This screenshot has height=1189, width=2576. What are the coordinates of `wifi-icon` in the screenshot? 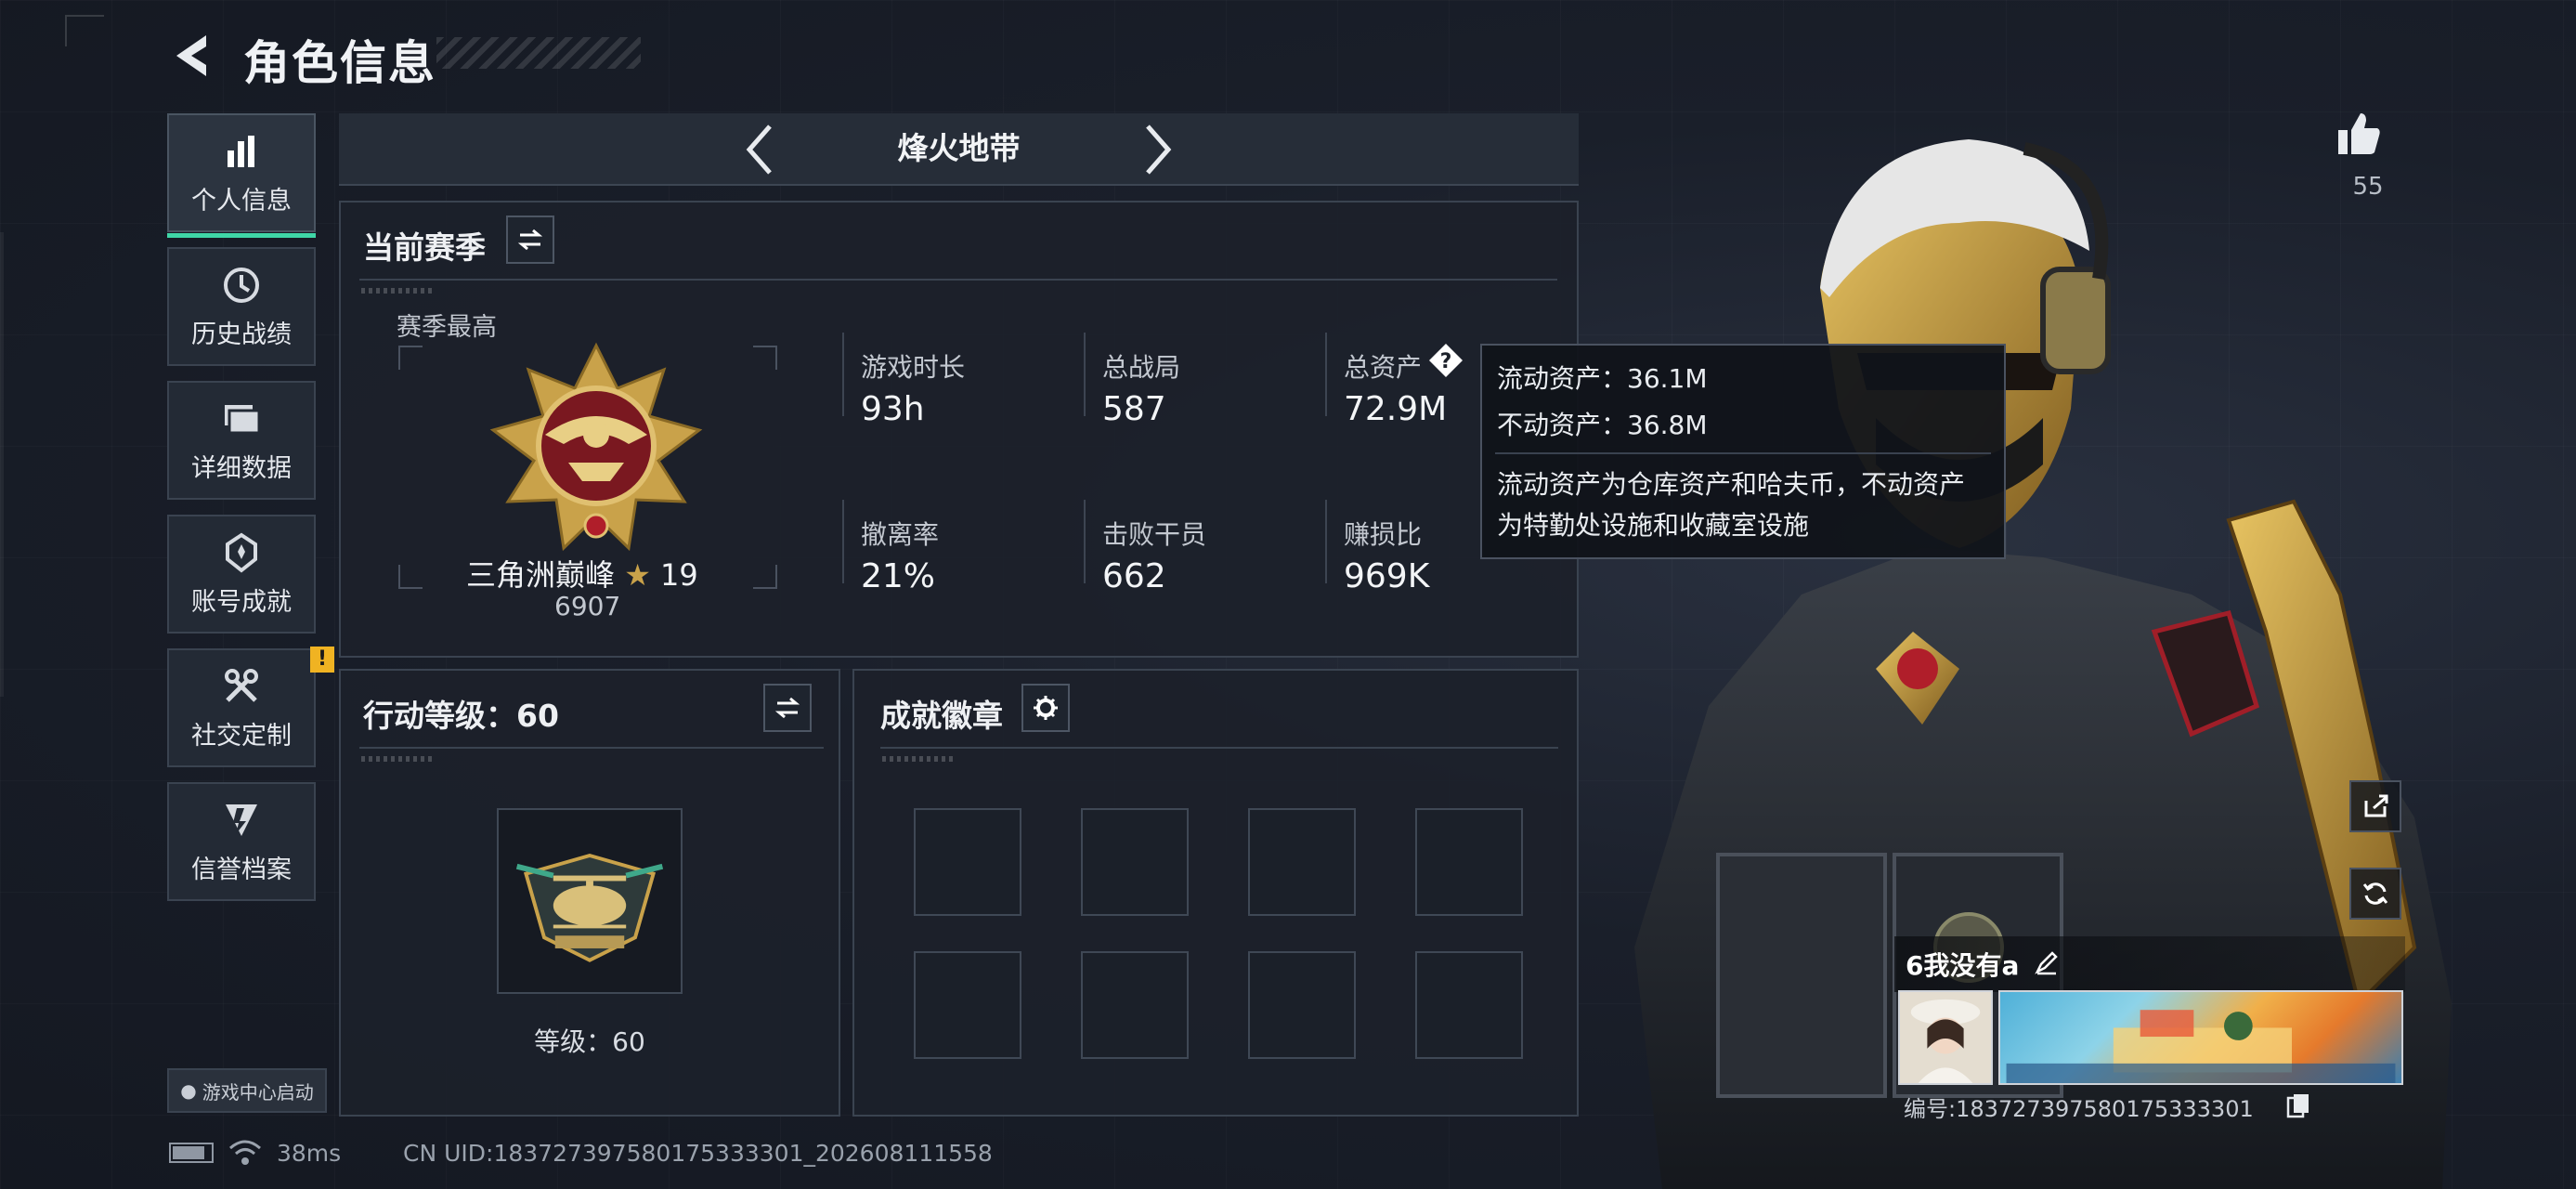 It's located at (245, 1152).